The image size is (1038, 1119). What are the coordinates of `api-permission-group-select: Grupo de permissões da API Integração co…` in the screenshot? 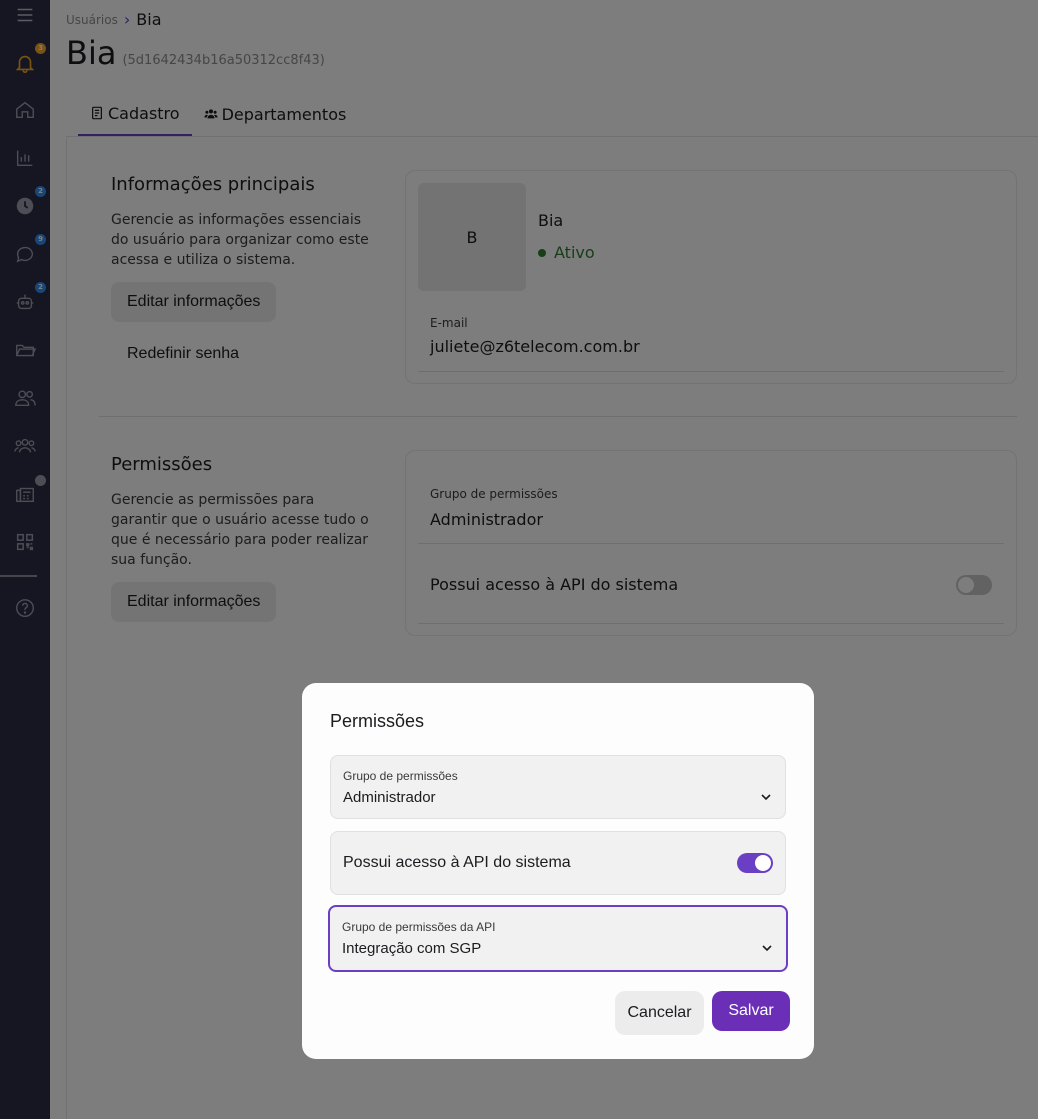 It's located at (558, 938).